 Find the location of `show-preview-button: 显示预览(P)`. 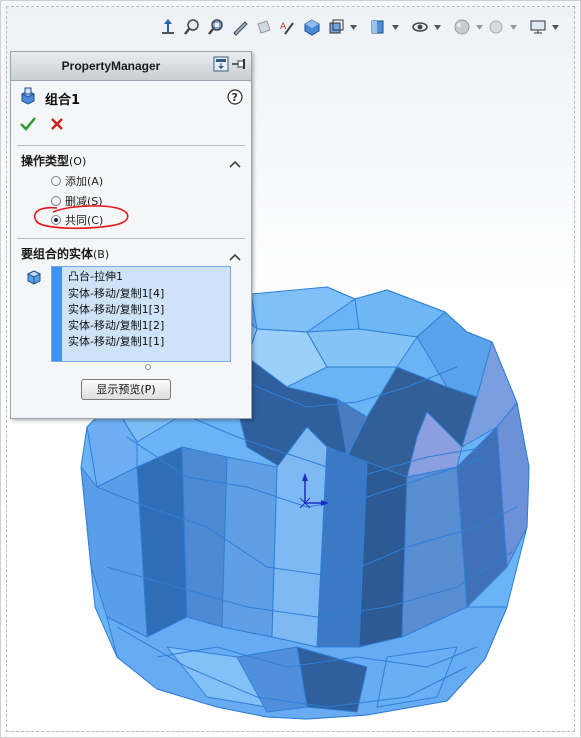

show-preview-button: 显示预览(P) is located at coordinates (126, 389).